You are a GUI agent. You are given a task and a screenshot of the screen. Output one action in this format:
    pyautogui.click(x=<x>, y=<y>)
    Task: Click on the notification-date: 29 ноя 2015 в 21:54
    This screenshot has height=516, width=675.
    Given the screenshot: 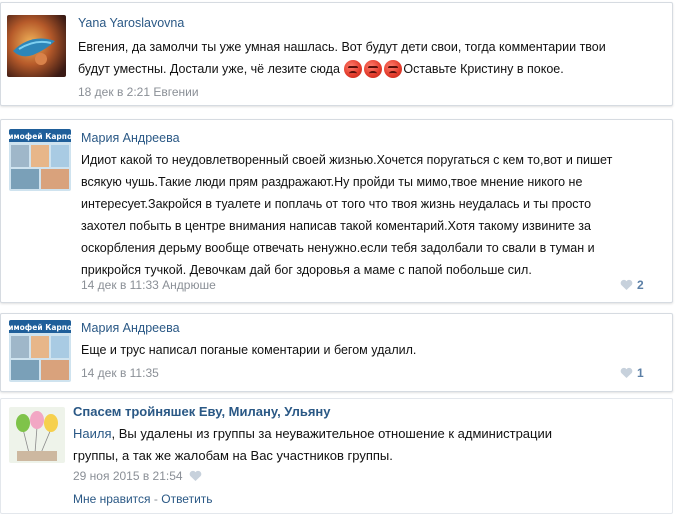 What is the action you would take?
    pyautogui.click(x=128, y=476)
    